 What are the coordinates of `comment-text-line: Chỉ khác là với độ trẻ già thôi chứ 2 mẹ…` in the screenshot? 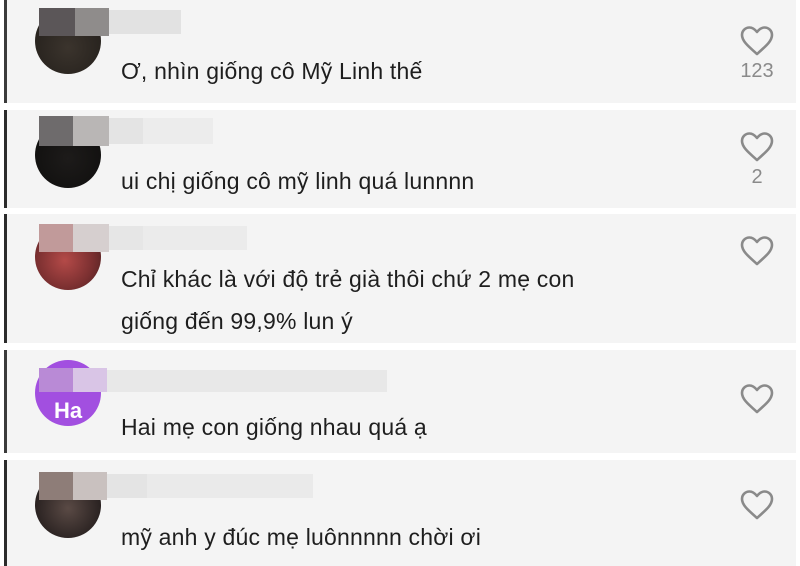 It's located at (348, 279).